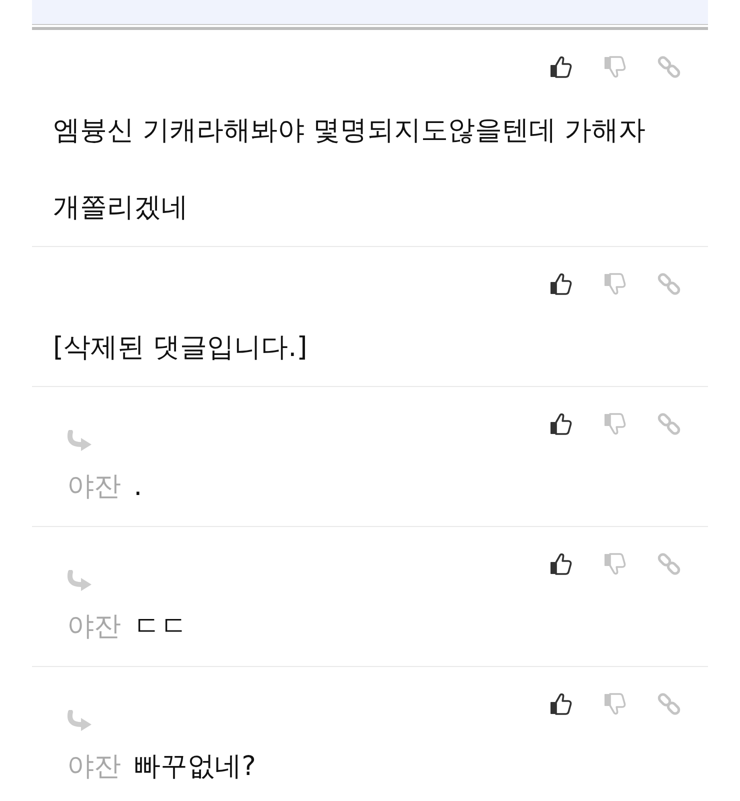  Describe the element at coordinates (180, 348) in the screenshot. I see `comment-text: [삭제된 댓글입니다.]` at that location.